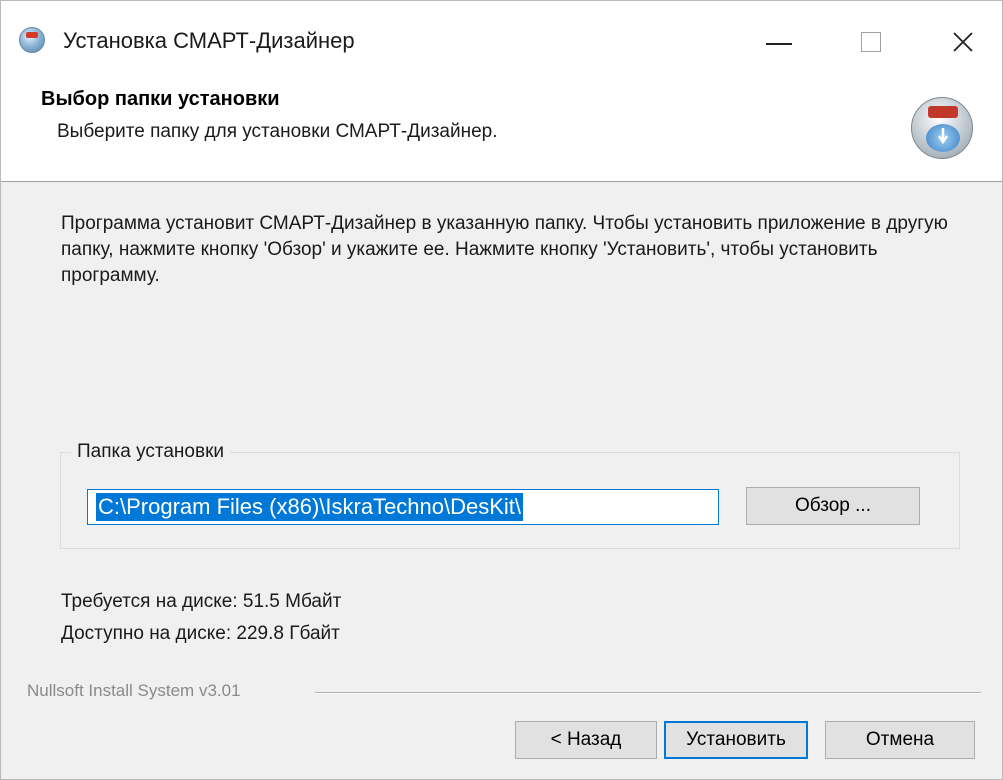 The image size is (1003, 780). I want to click on minimize-button, so click(779, 42).